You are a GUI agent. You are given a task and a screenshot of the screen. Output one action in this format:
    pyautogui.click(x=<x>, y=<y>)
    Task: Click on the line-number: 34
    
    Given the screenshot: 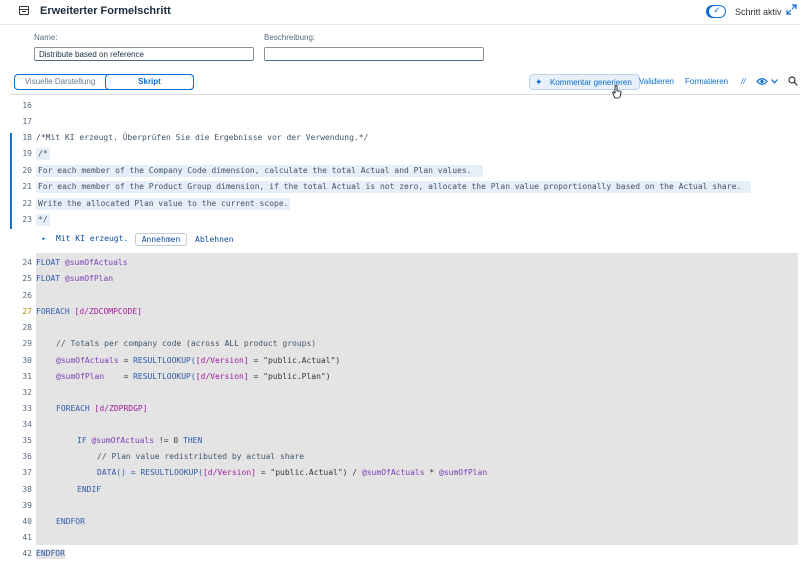 What is the action you would take?
    pyautogui.click(x=27, y=424)
    